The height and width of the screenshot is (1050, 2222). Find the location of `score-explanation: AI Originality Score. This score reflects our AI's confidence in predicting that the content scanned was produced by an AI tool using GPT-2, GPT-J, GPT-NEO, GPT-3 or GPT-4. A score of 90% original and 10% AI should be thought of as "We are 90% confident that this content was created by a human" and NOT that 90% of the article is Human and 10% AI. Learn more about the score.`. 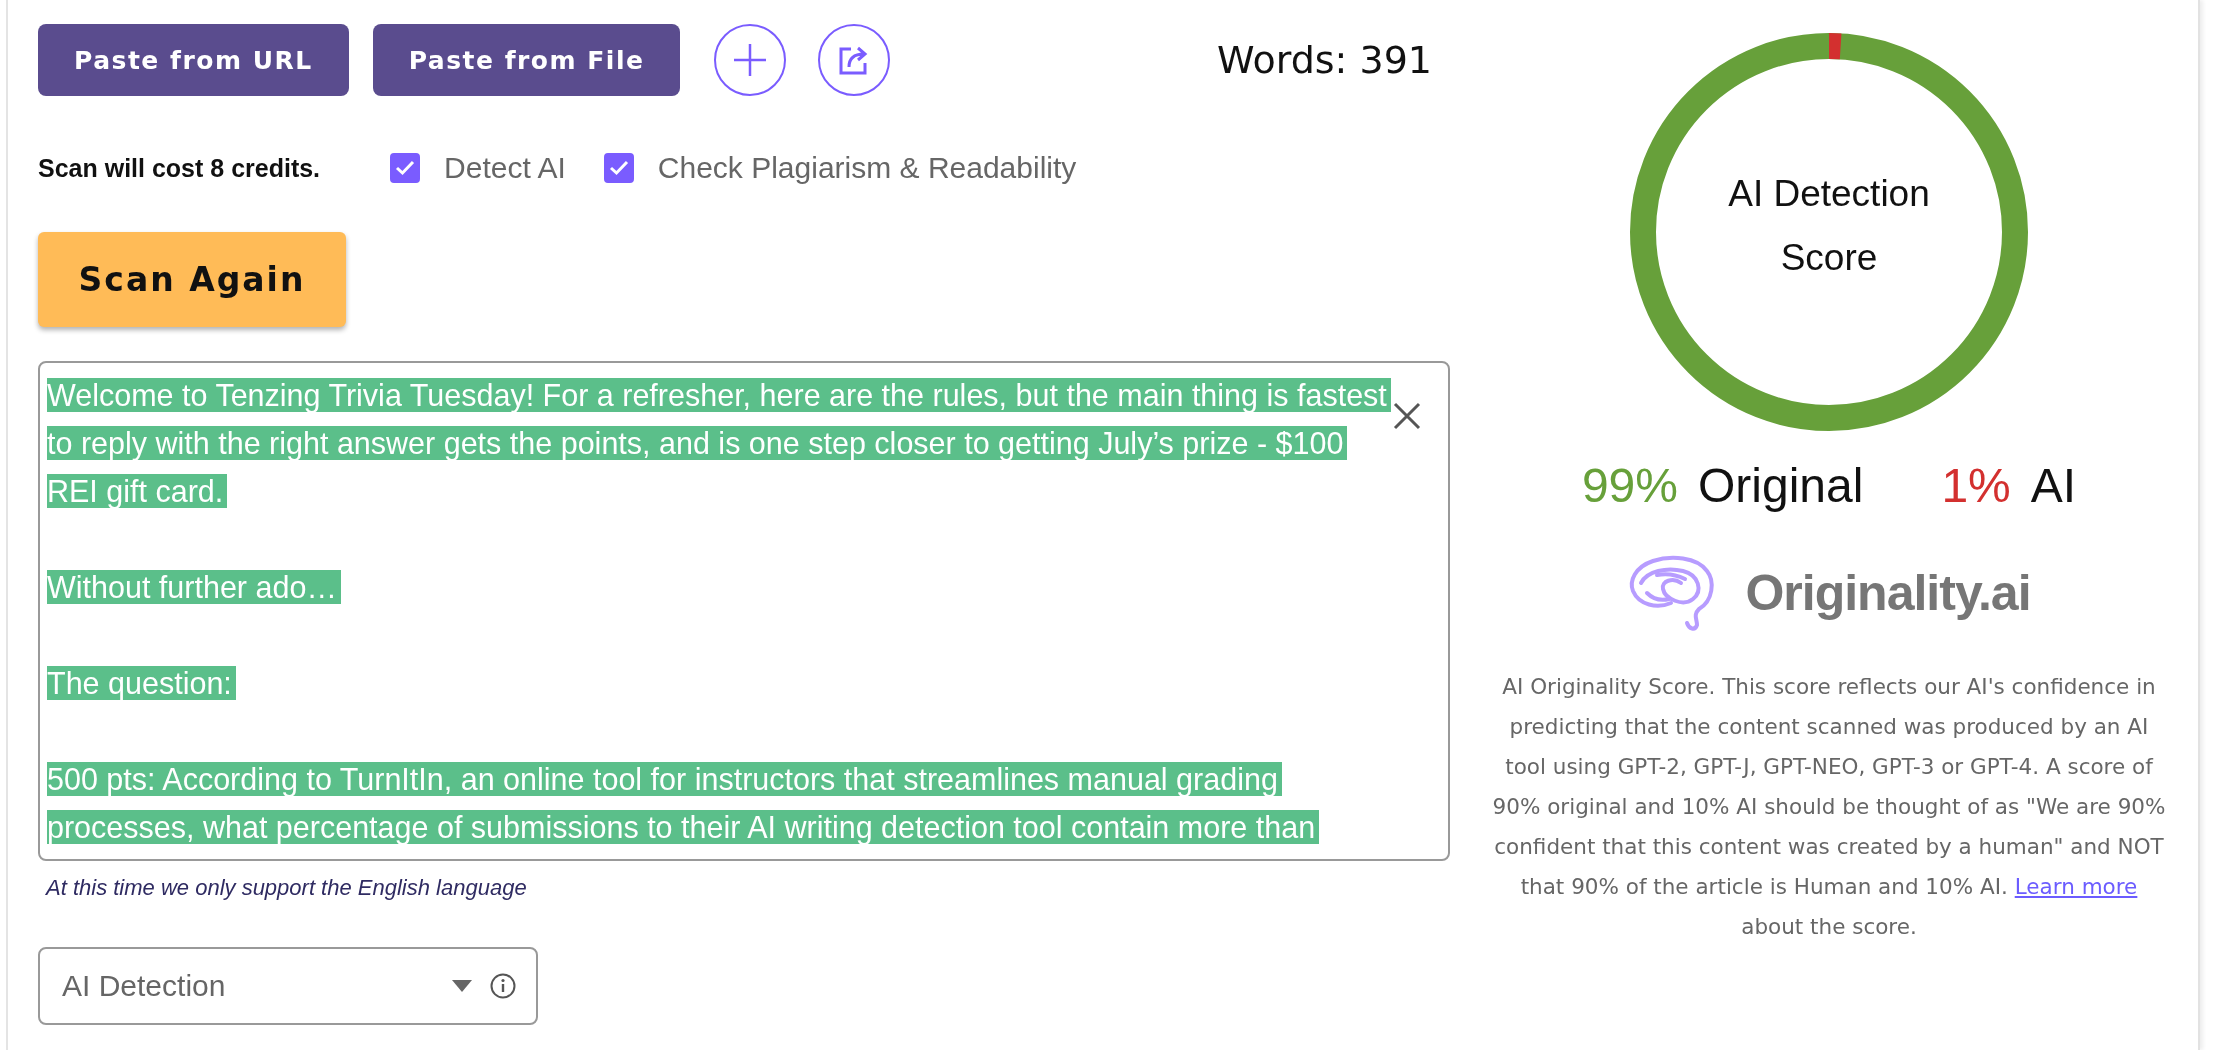

score-explanation: AI Originality Score. This score reflects our AI's confidence in predicting that the content scanned was produced by an AI tool using GPT-2, GPT-J, GPT-NEO, GPT-3 or GPT-4. A score of 90% original and 10% AI should be thought of as "We are 90% confident that this content was created by a human" and NOT that 90% of the article is Human and 10% AI. Learn more about the score. is located at coordinates (1829, 807).